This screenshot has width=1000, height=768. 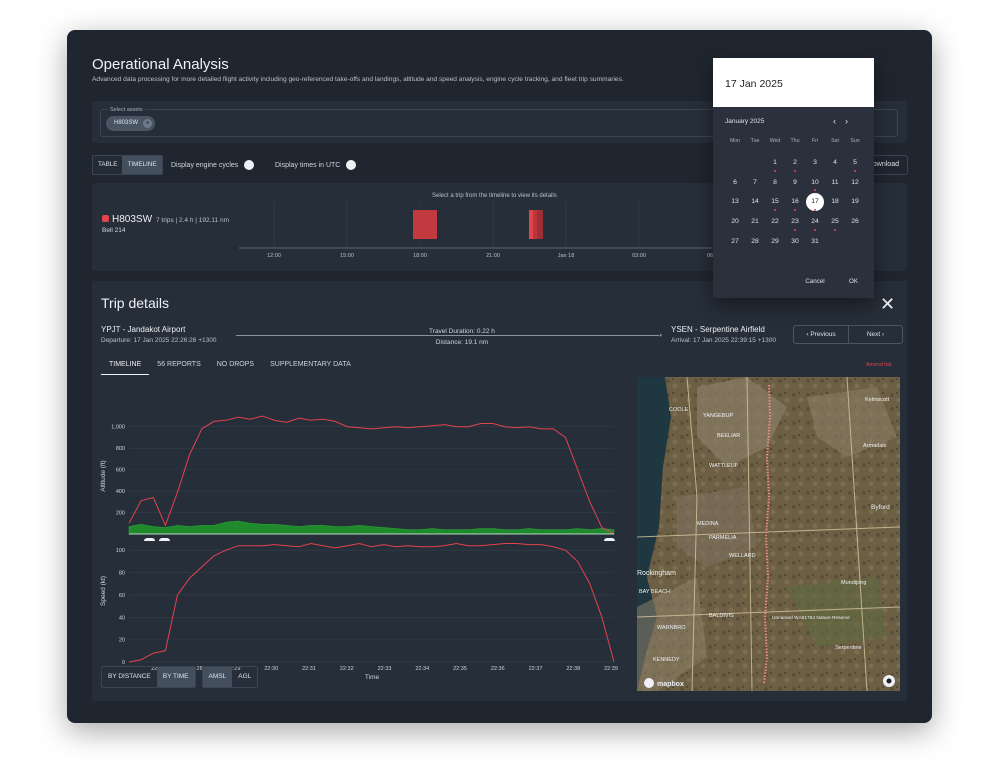 I want to click on arrival-time: Arrival: 17 Jan 2025 22:39:15 +1300, so click(x=723, y=340).